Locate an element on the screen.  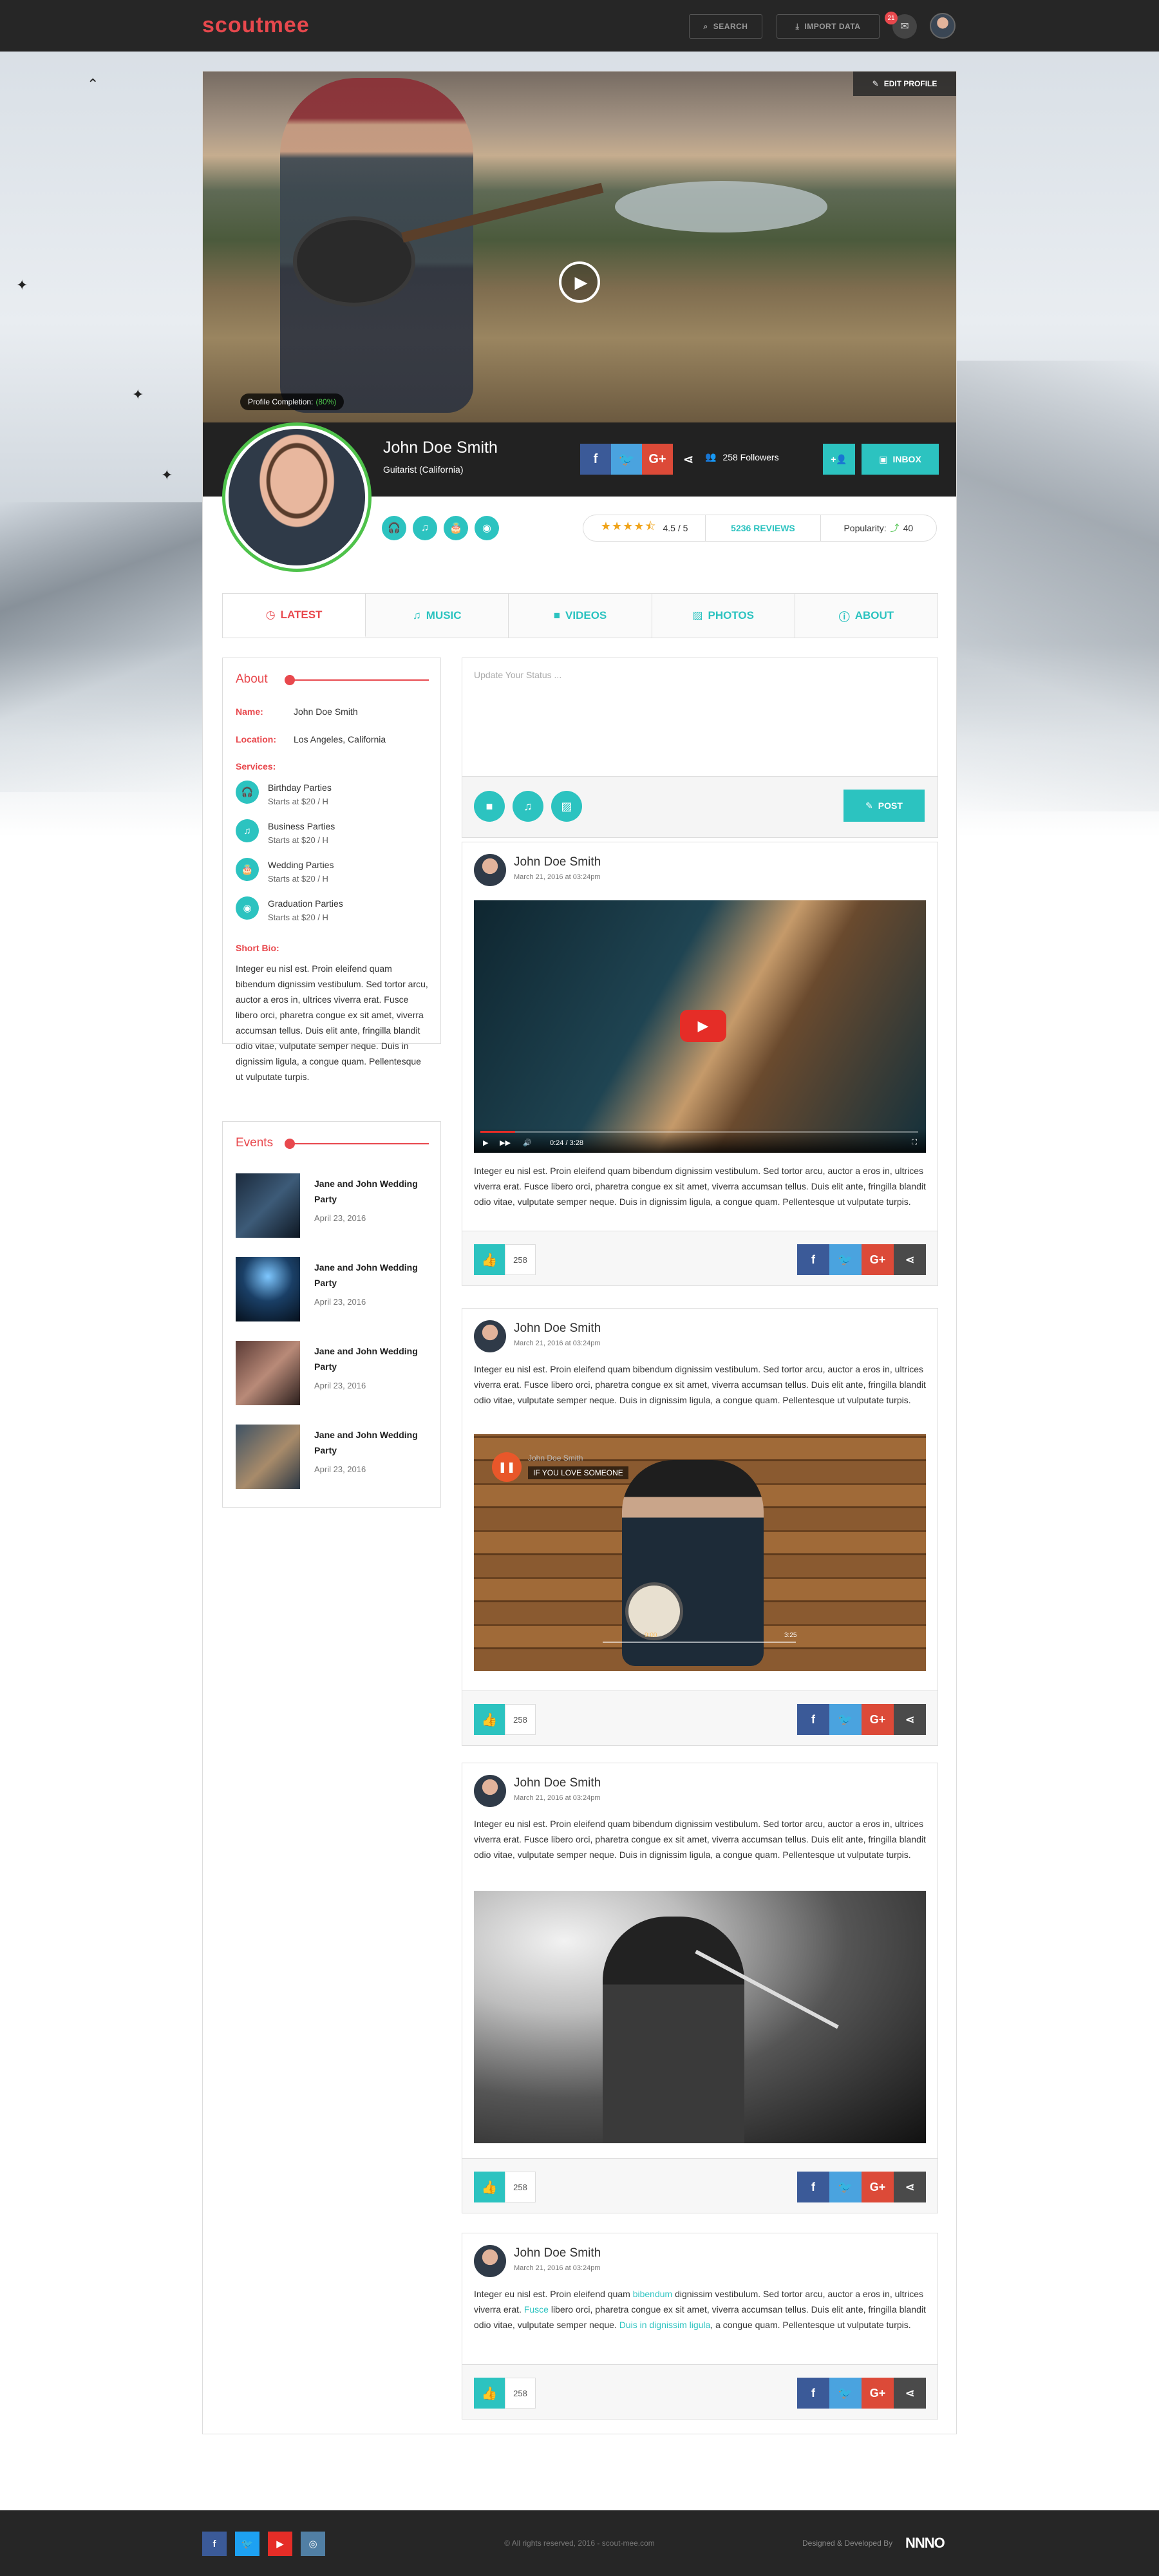
pause-icon: ❚❚ is located at coordinates (507, 1467).